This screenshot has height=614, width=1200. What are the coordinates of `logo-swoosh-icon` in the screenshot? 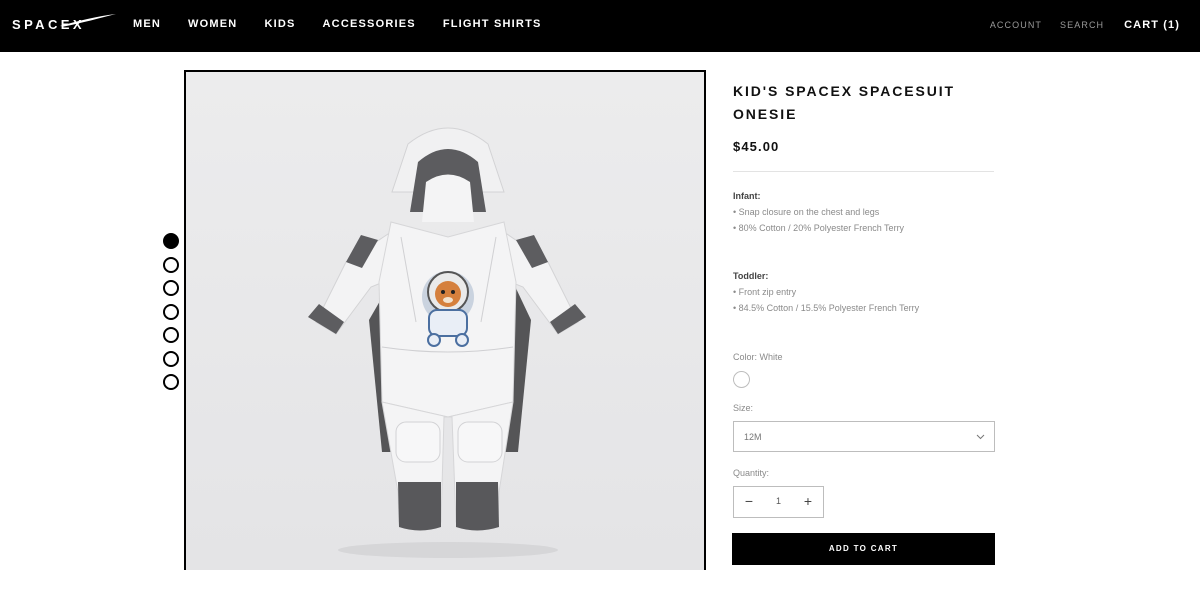 It's located at (88, 20).